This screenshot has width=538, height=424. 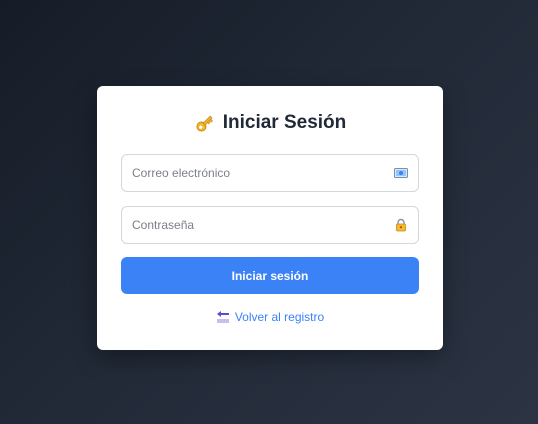 I want to click on lock-icon, so click(x=401, y=225).